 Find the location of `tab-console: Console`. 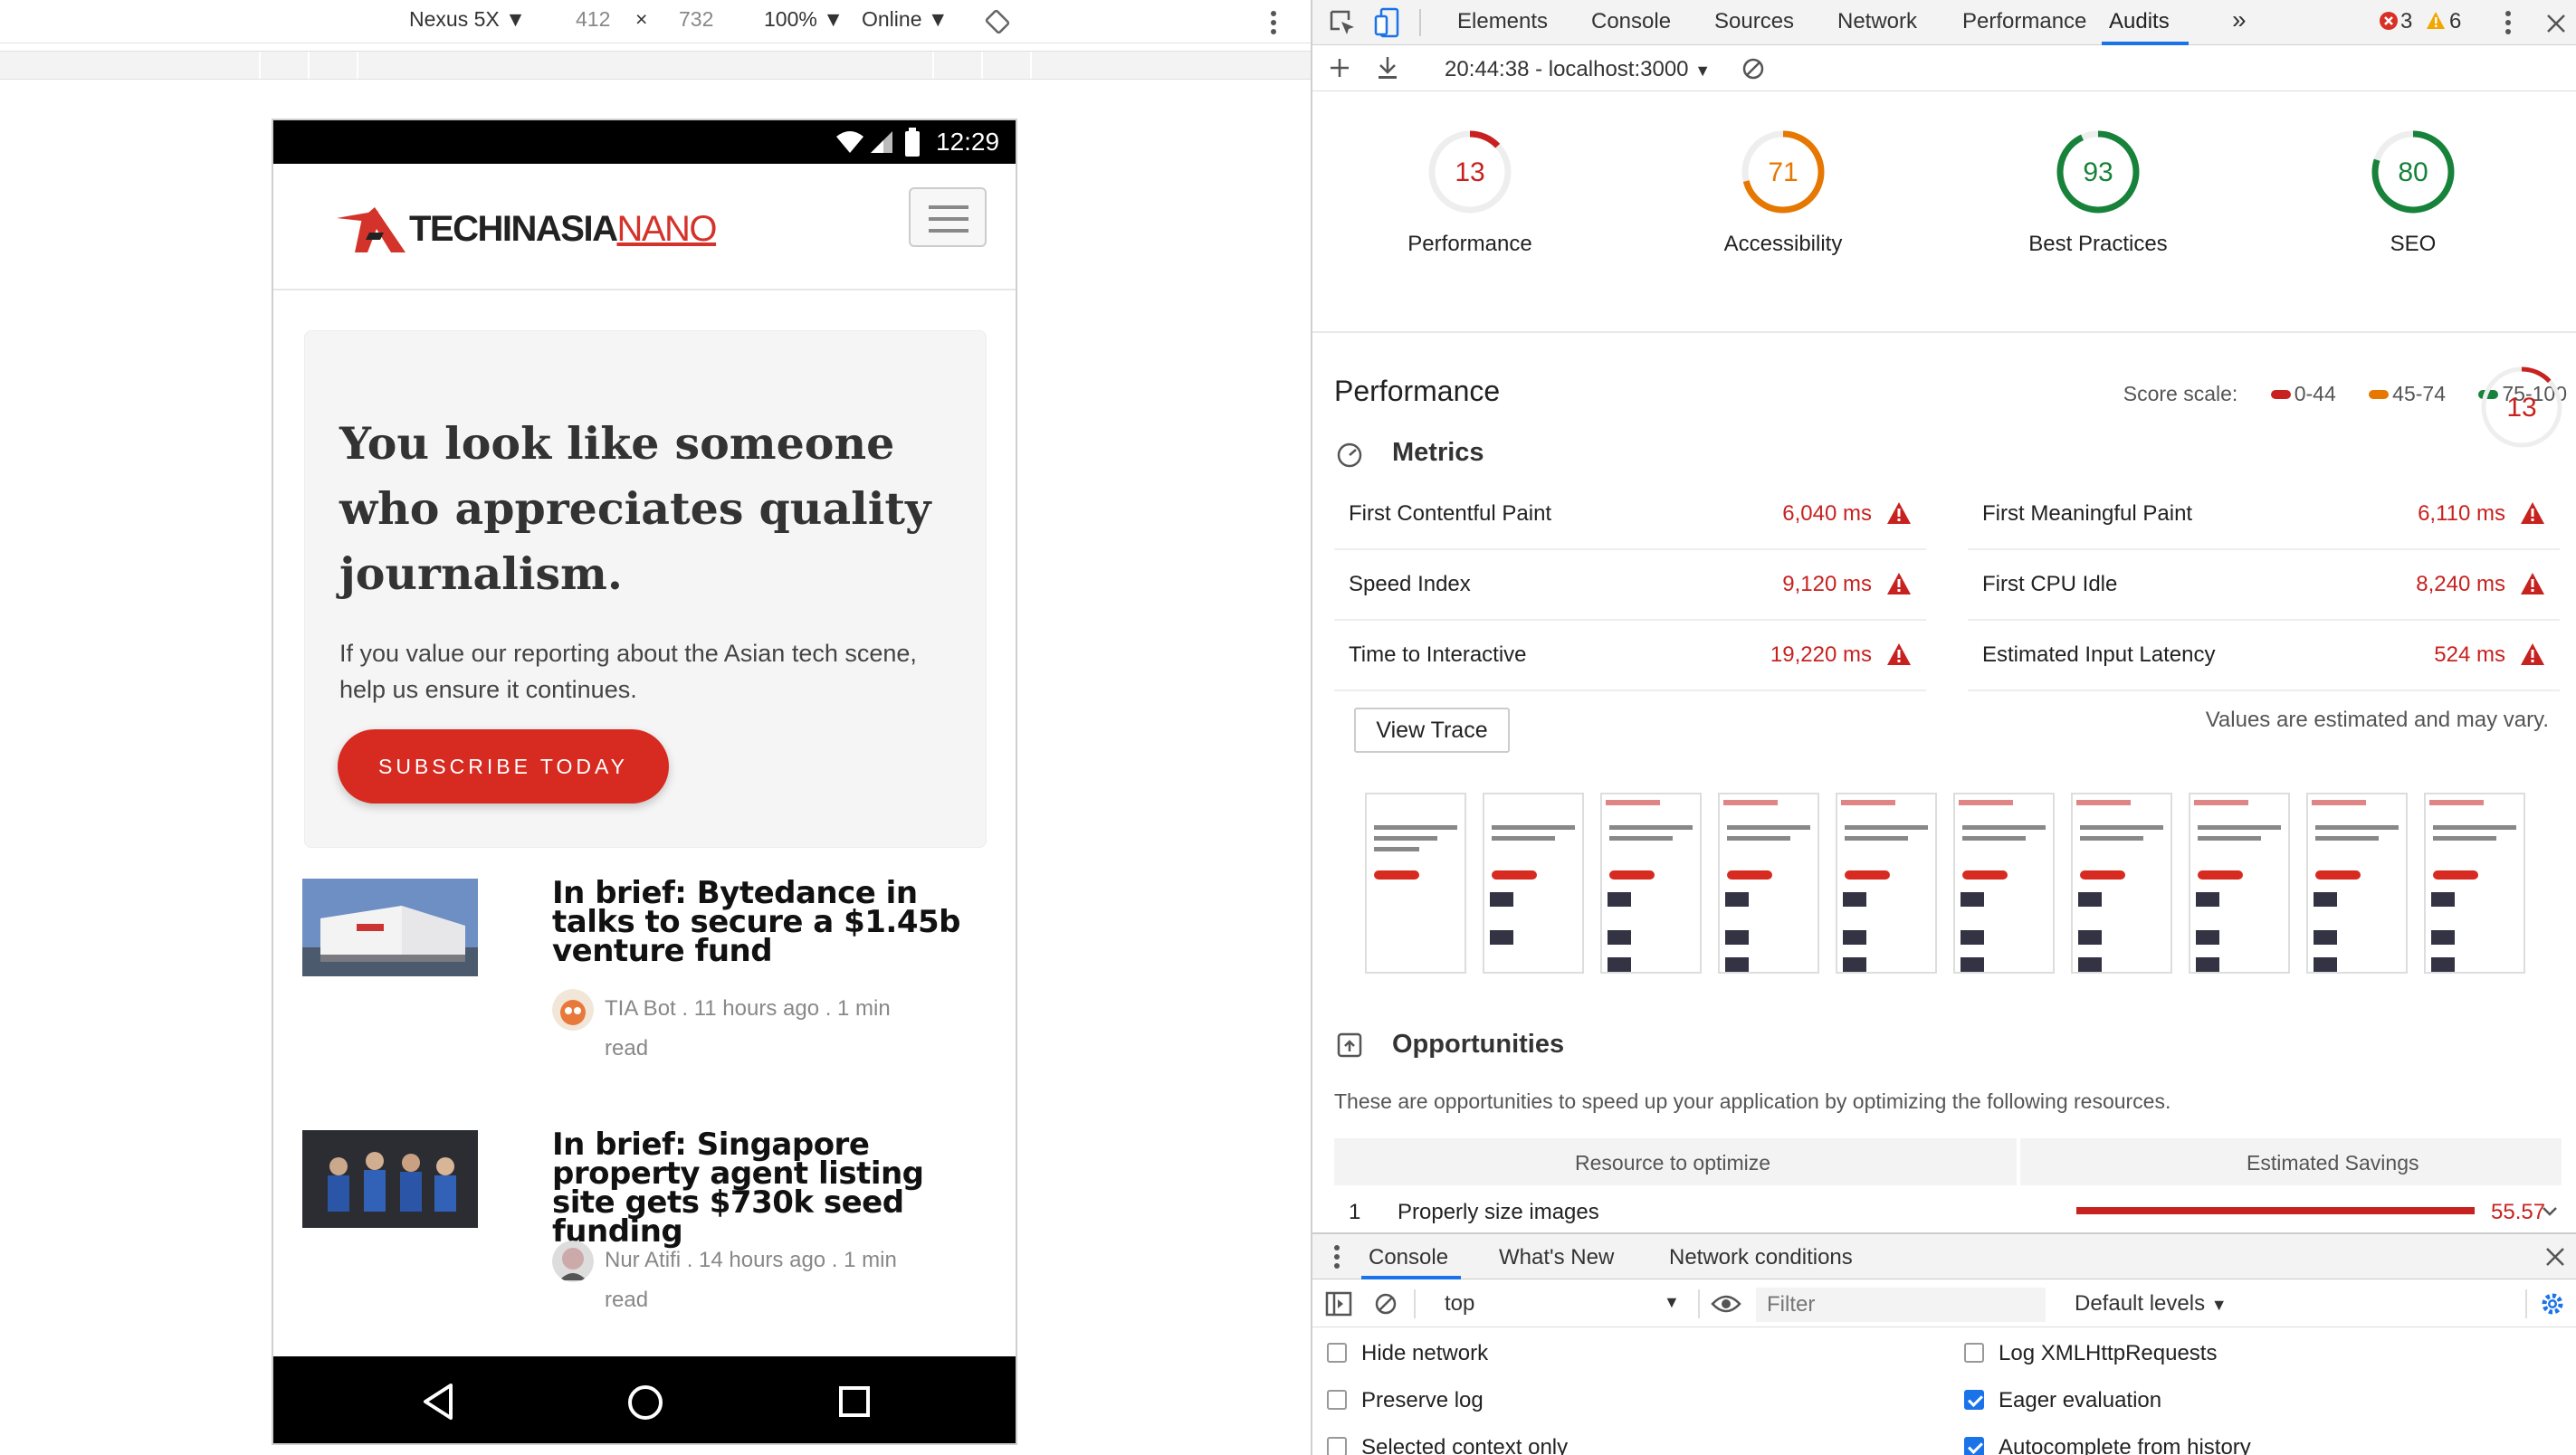

tab-console: Console is located at coordinates (1631, 21).